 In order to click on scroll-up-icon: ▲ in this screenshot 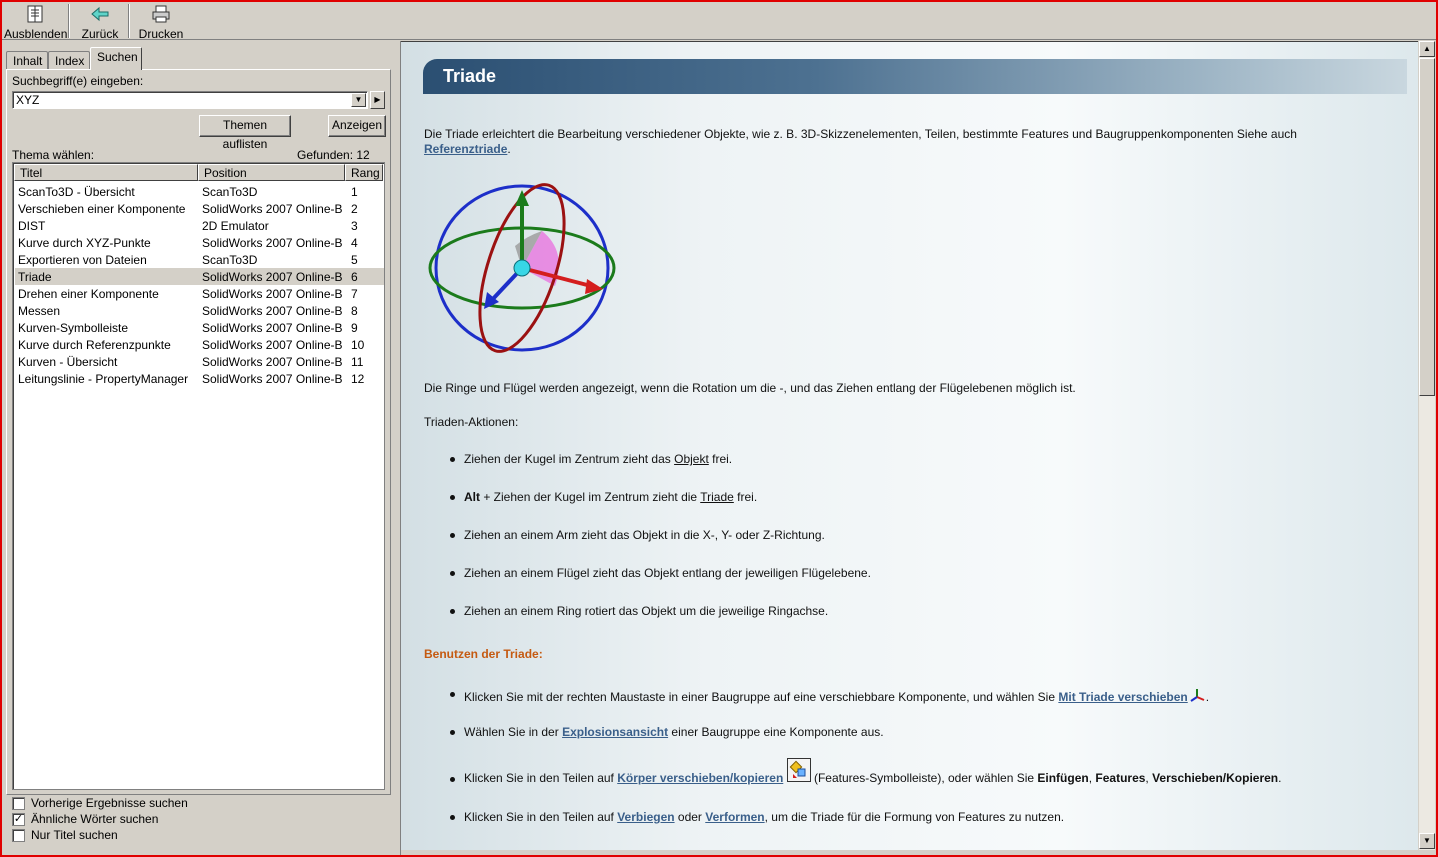, I will do `click(1427, 49)`.